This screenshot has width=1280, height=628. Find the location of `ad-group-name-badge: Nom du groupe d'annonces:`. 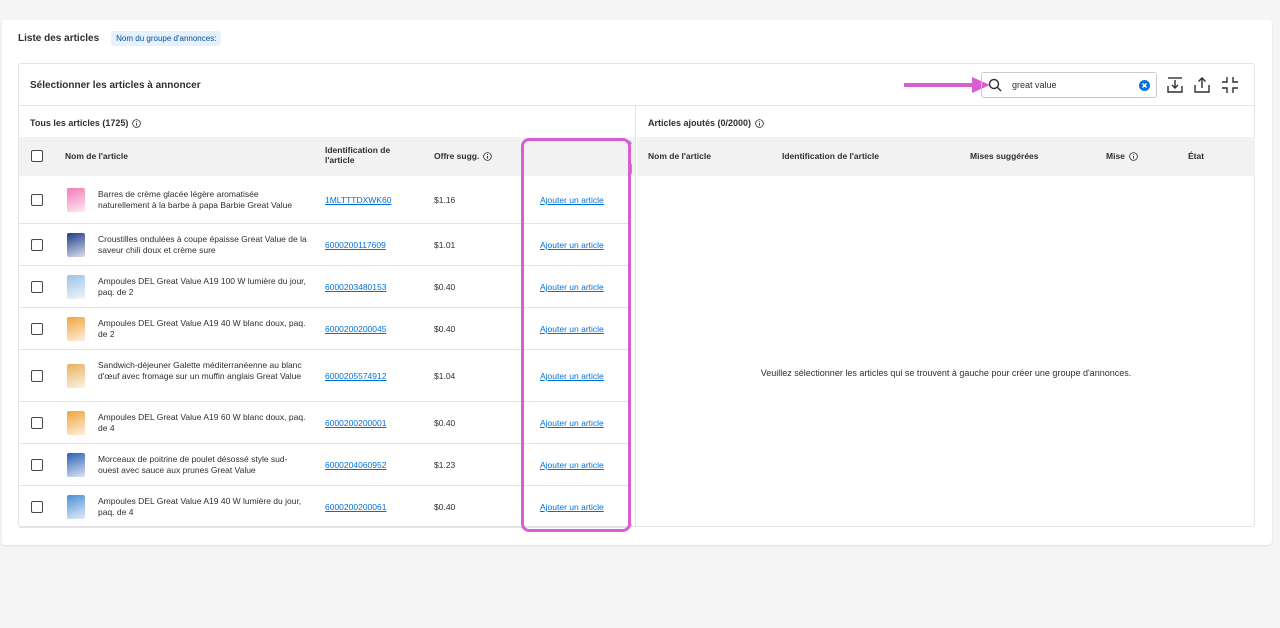

ad-group-name-badge: Nom du groupe d'annonces: is located at coordinates (166, 38).